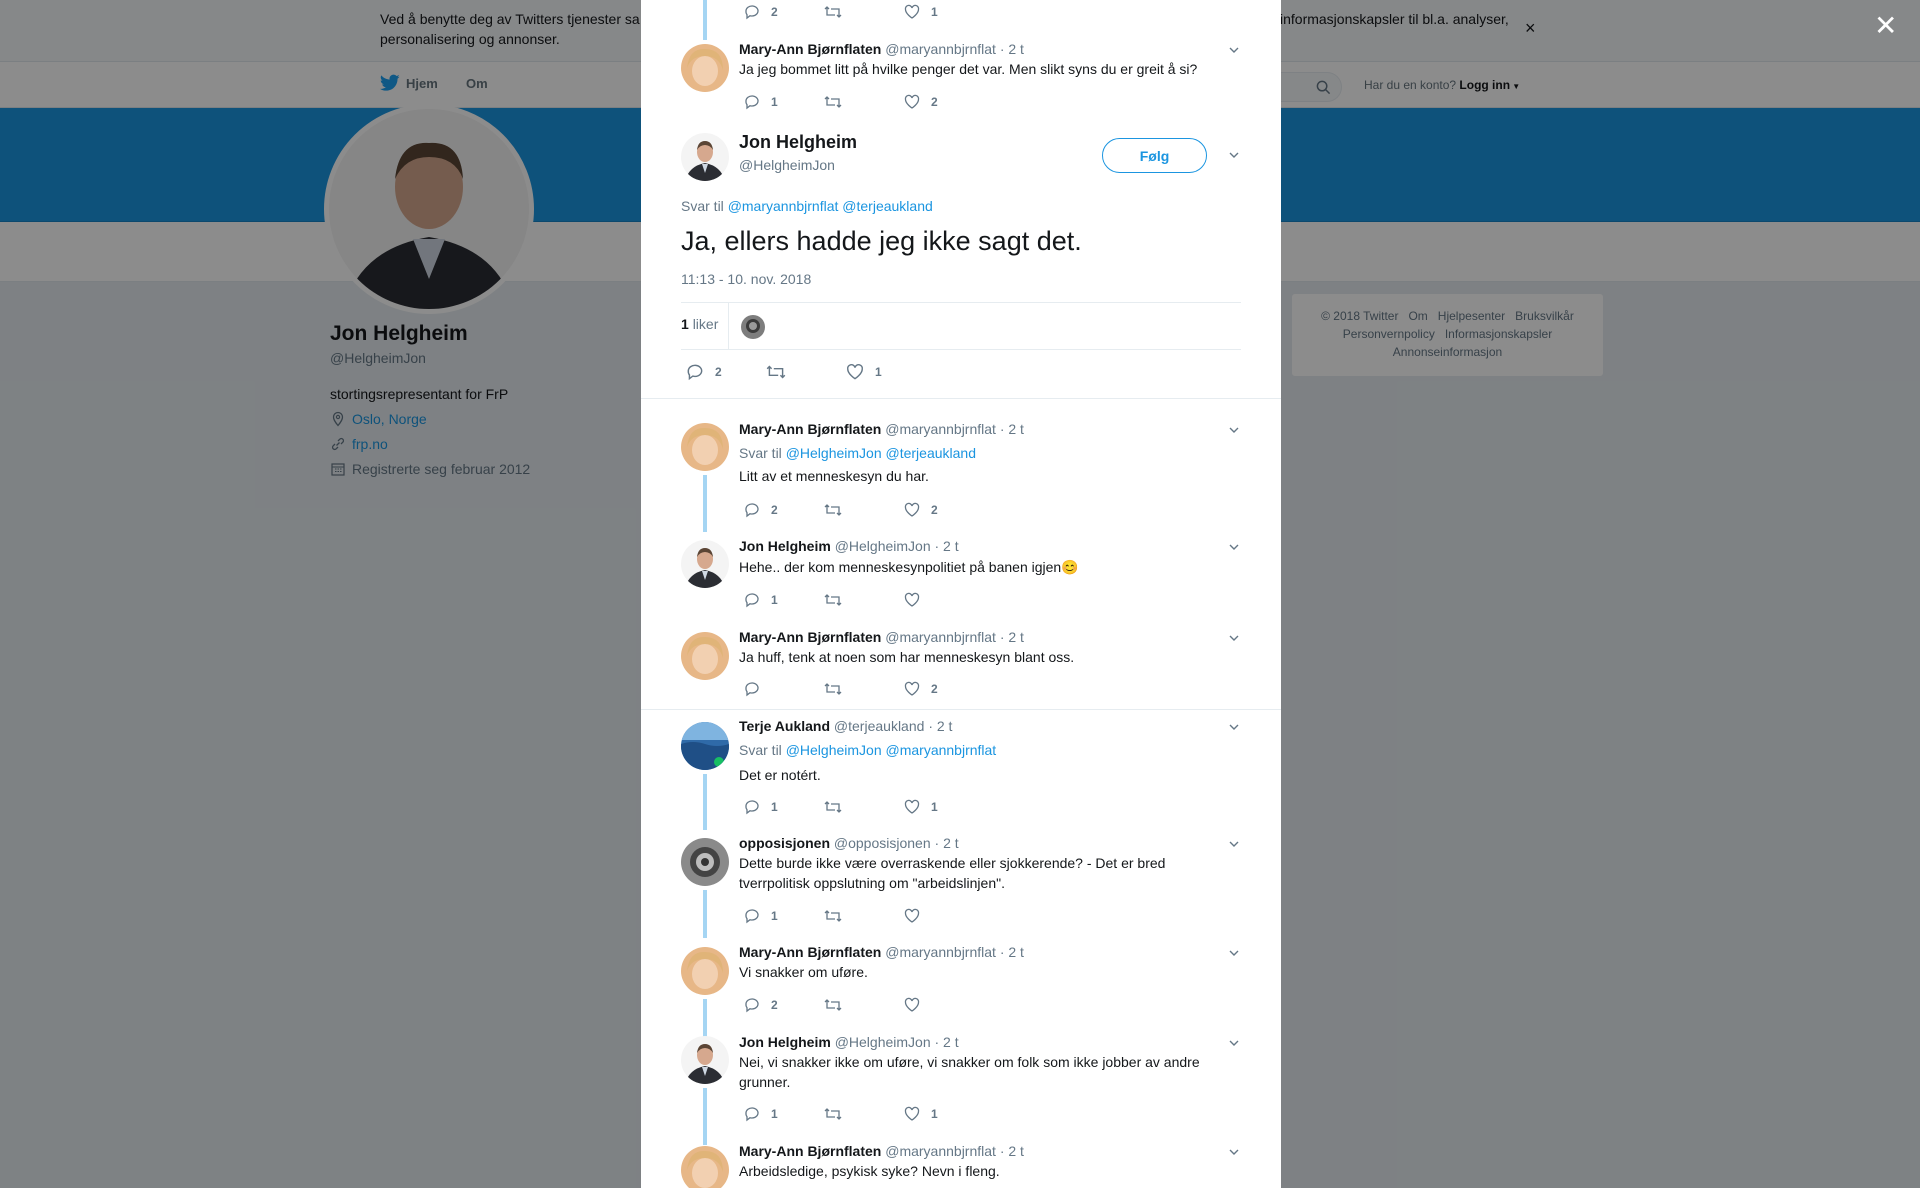 The height and width of the screenshot is (1188, 1920). Describe the element at coordinates (784, 843) in the screenshot. I see `tweet-author-name: opposisjonen` at that location.